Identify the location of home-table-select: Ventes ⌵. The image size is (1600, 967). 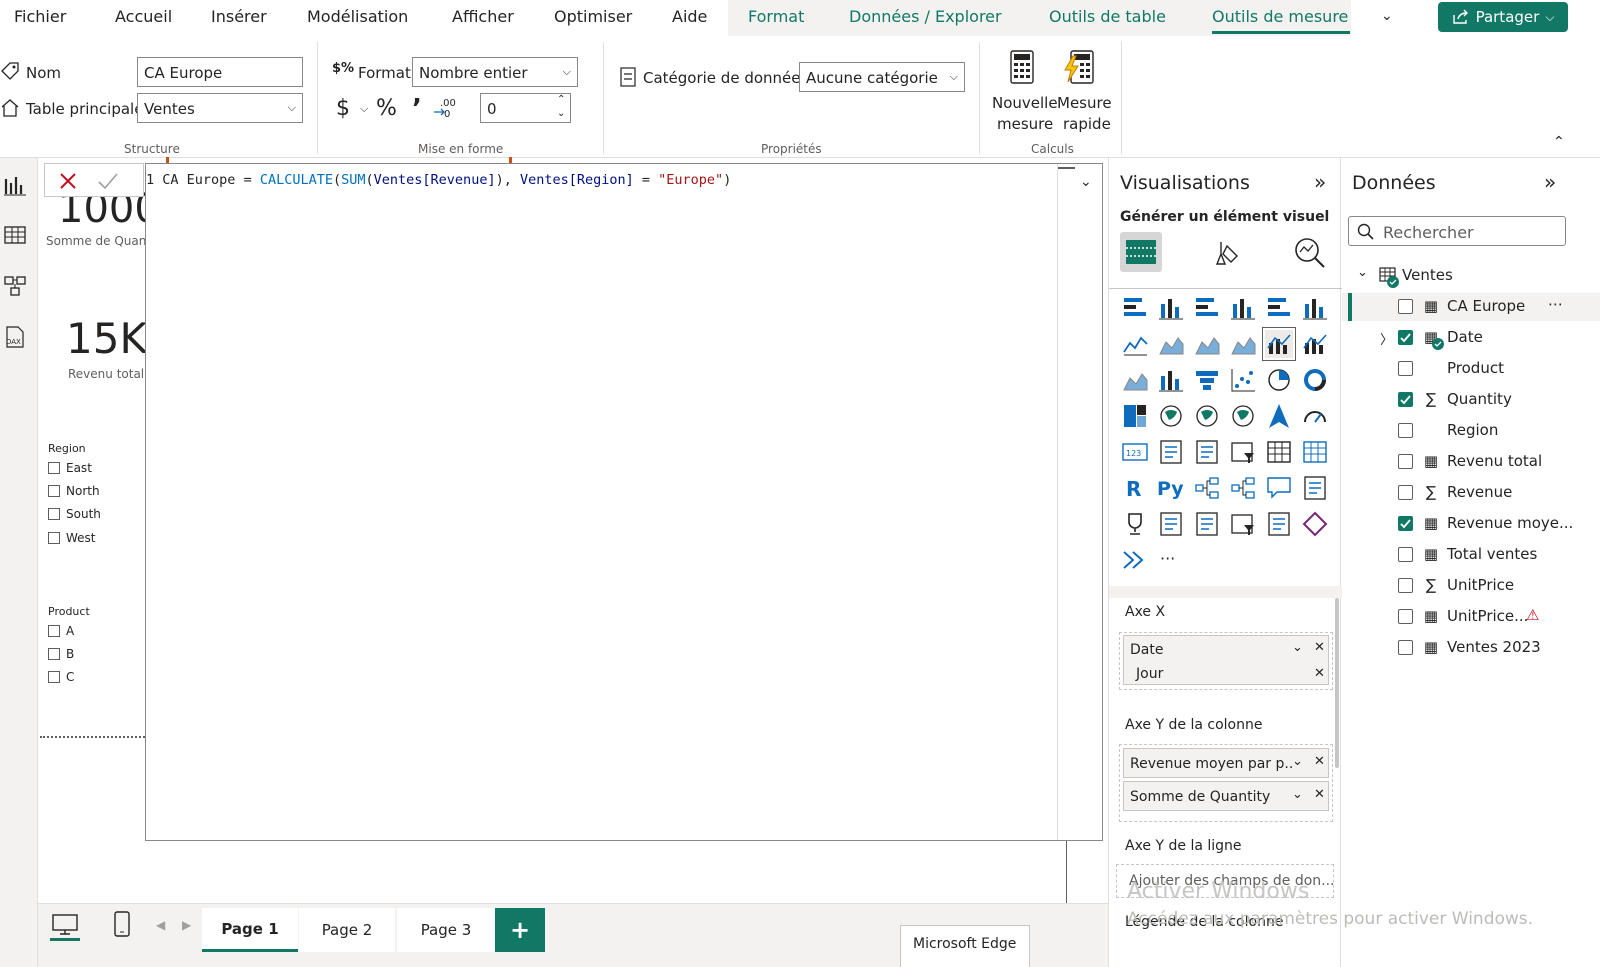
(220, 108).